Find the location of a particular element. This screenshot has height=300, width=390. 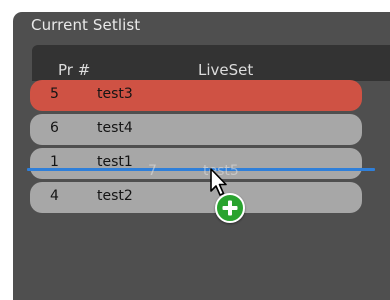

program-number: 5 is located at coordinates (54, 94).